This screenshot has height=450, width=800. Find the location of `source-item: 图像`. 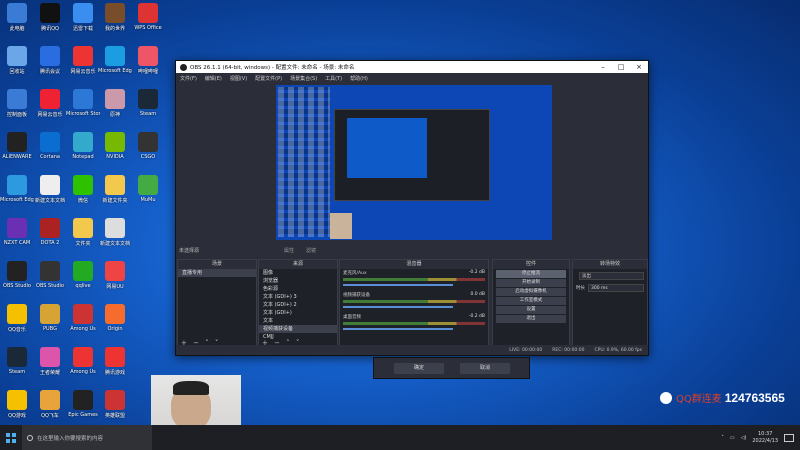

source-item: 图像 is located at coordinates (298, 273).